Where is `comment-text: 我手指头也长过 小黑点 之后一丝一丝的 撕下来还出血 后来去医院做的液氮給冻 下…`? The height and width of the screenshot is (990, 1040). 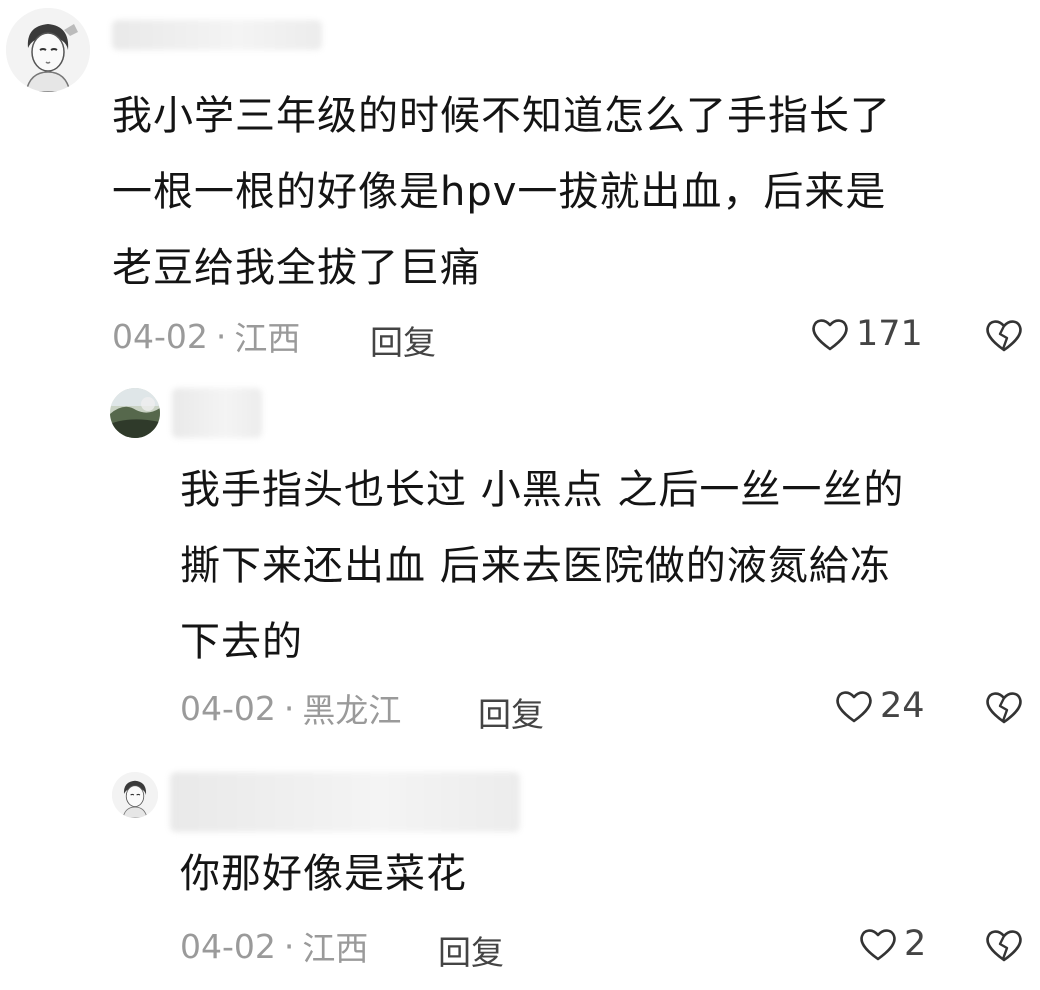 comment-text: 我手指头也长过 小黑点 之后一丝一丝的 撕下来还出血 后来去医院做的液氮給冻 下… is located at coordinates (542, 566).